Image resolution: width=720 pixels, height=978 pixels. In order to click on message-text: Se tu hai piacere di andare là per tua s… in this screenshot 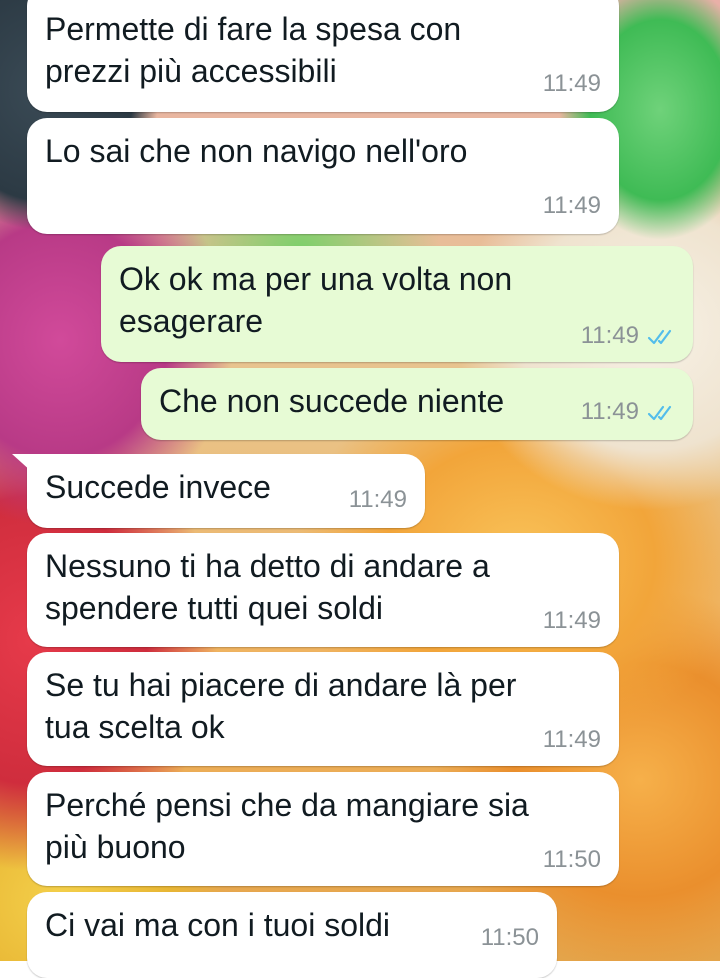, I will do `click(281, 706)`.